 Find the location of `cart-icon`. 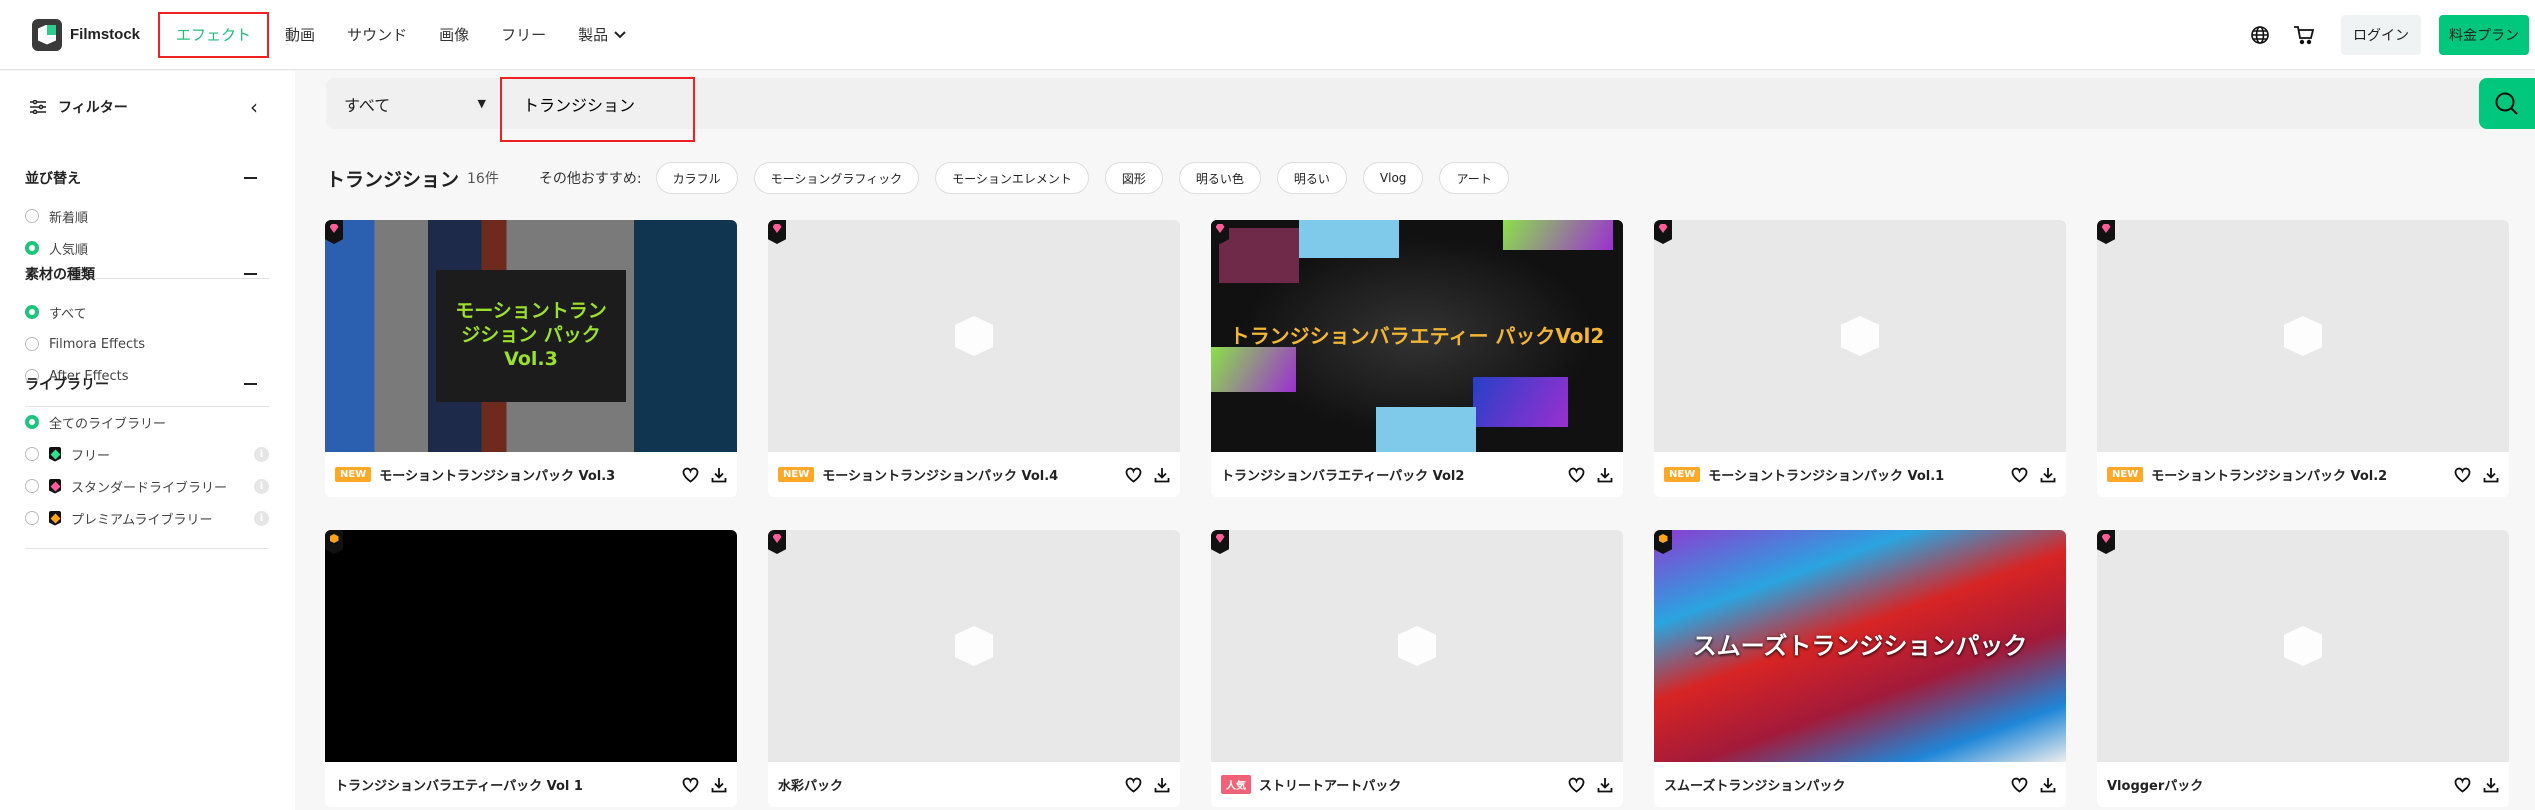

cart-icon is located at coordinates (2304, 35).